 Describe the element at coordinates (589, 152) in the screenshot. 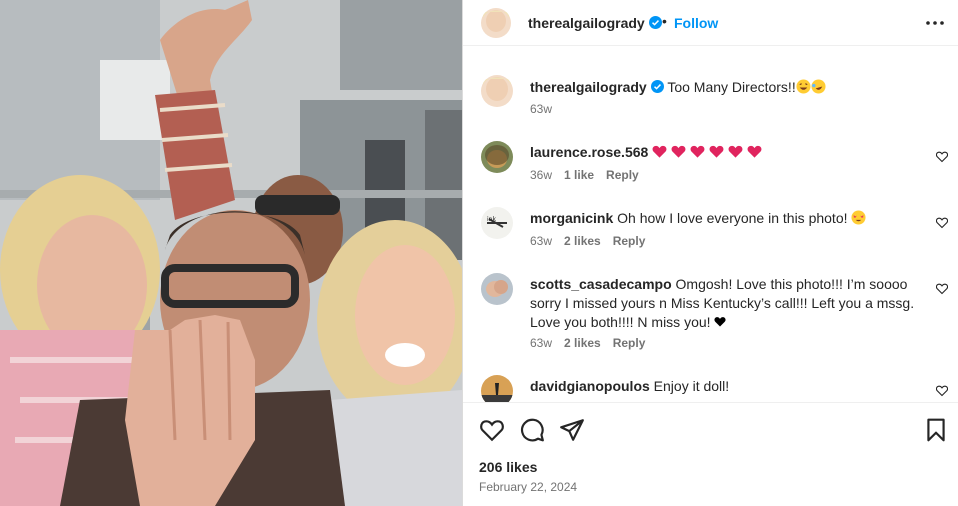

I see `comment-username: laurence.rose.568` at that location.